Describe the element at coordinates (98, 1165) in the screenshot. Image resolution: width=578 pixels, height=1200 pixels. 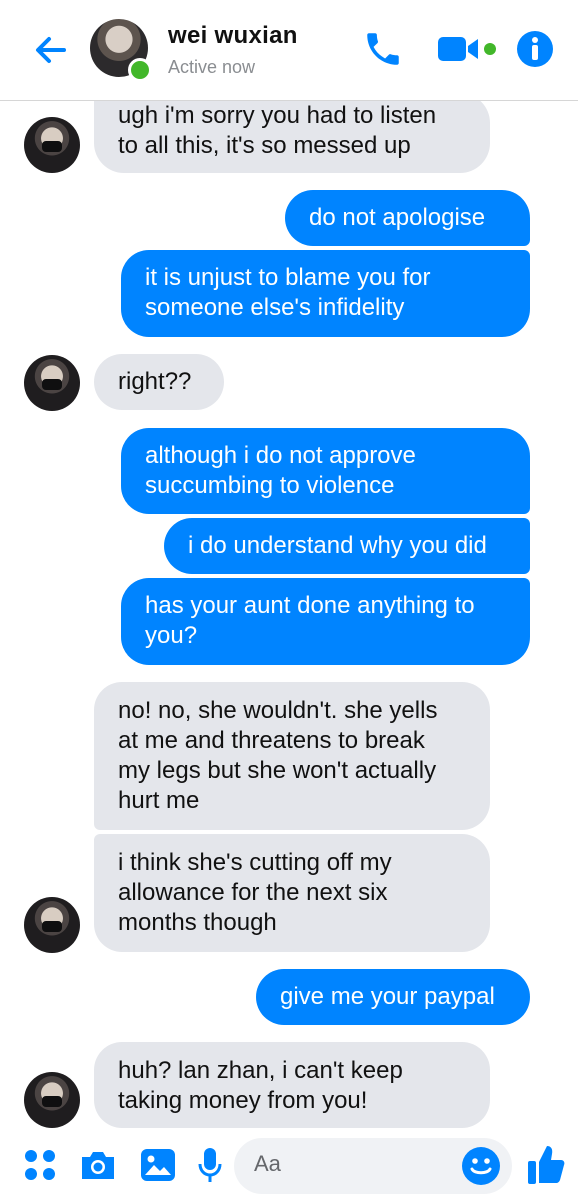
I see `camera-icon` at that location.